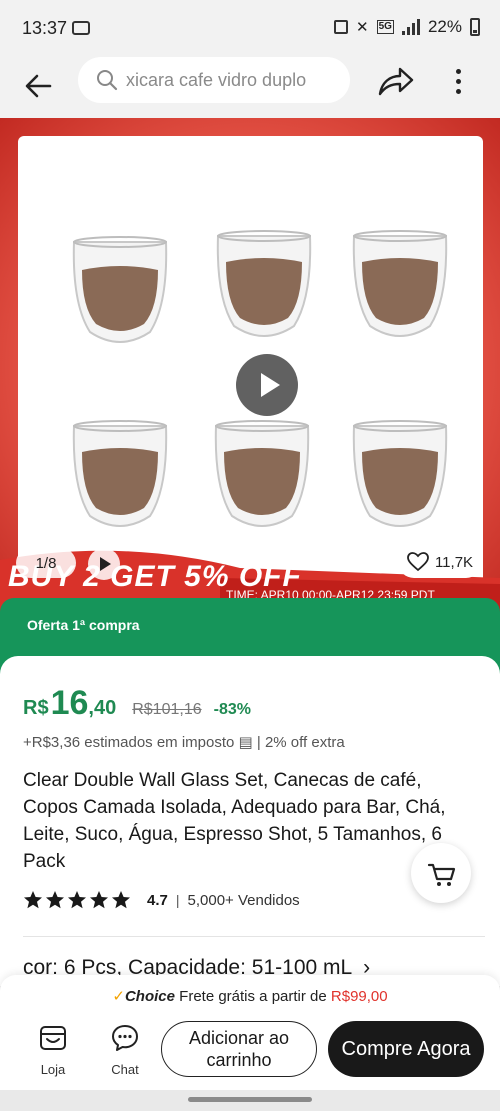 The width and height of the screenshot is (500, 1111). I want to click on add-to-cart-button: Adicionar ao carrinho, so click(239, 1049).